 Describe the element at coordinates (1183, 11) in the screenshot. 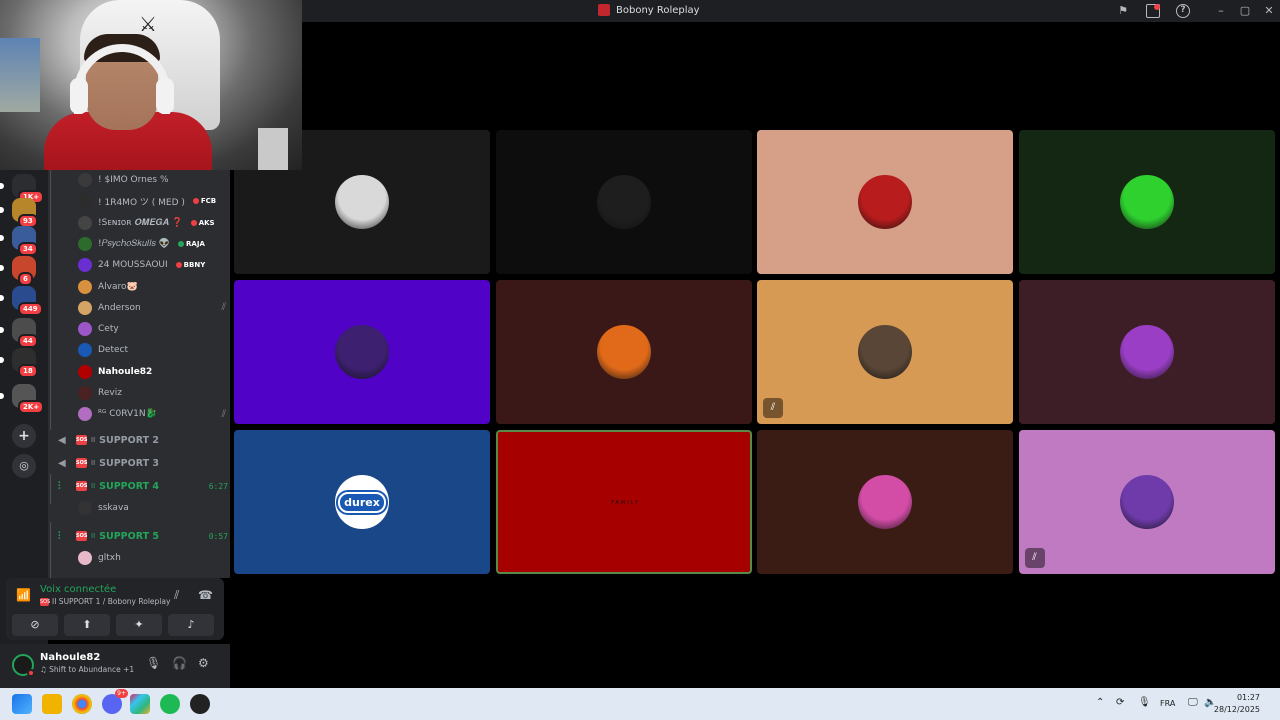

I see `help-icon: ?` at that location.